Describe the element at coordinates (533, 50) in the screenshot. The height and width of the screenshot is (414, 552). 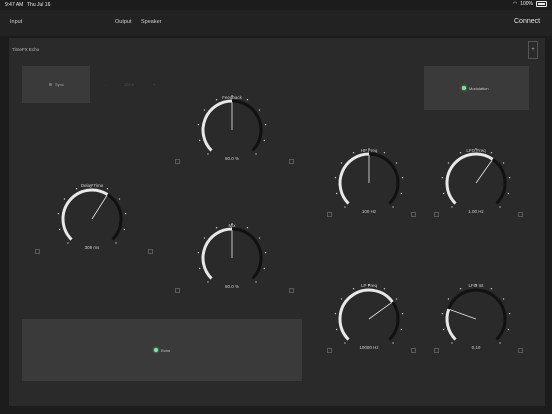
I see `add-button: +` at that location.